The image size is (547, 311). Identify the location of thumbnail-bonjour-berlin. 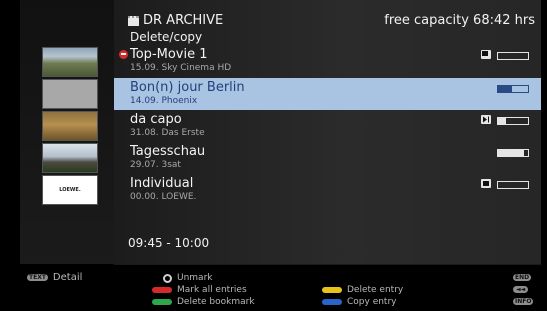
(70, 94).